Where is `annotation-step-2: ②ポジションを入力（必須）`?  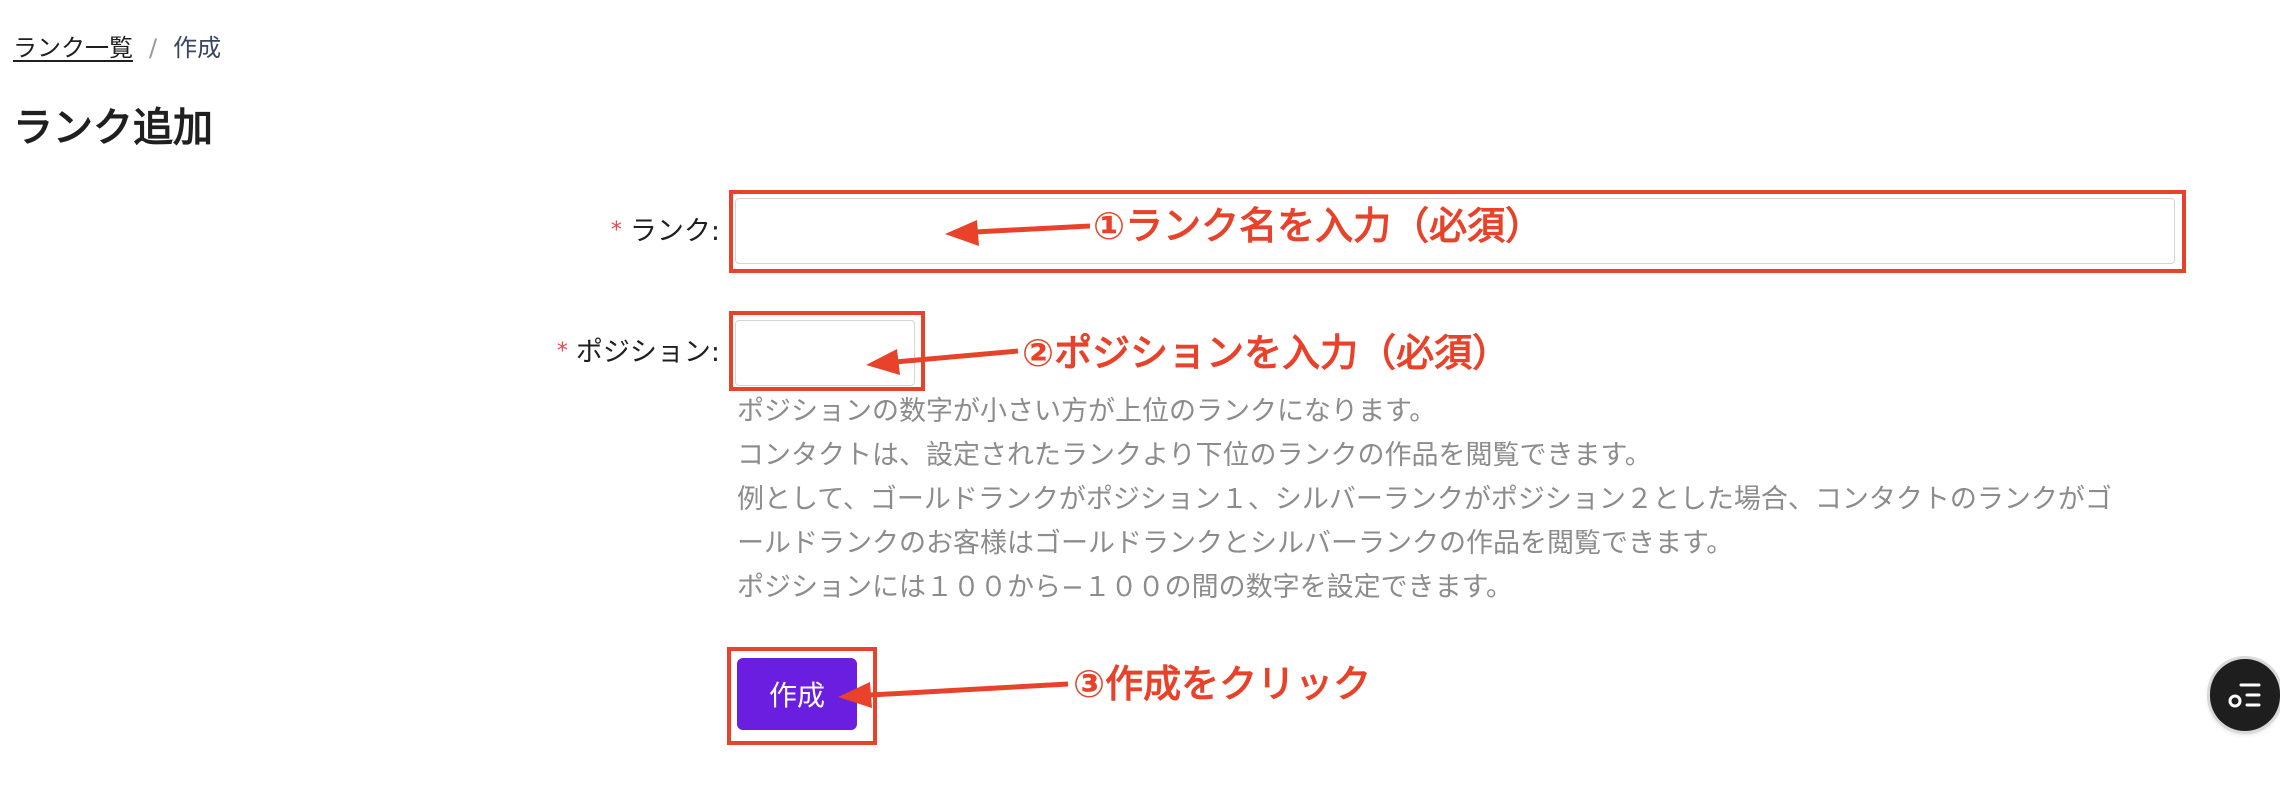
annotation-step-2: ②ポジションを入力（必須） is located at coordinates (1266, 353).